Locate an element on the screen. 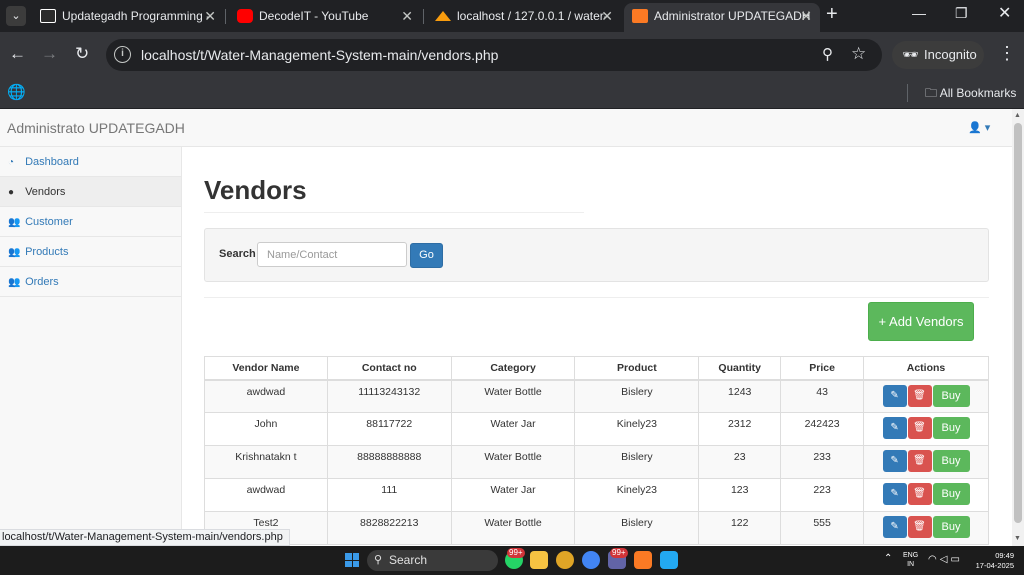 The height and width of the screenshot is (575, 1024). clock: 09:49 17-04-2025 is located at coordinates (994, 561).